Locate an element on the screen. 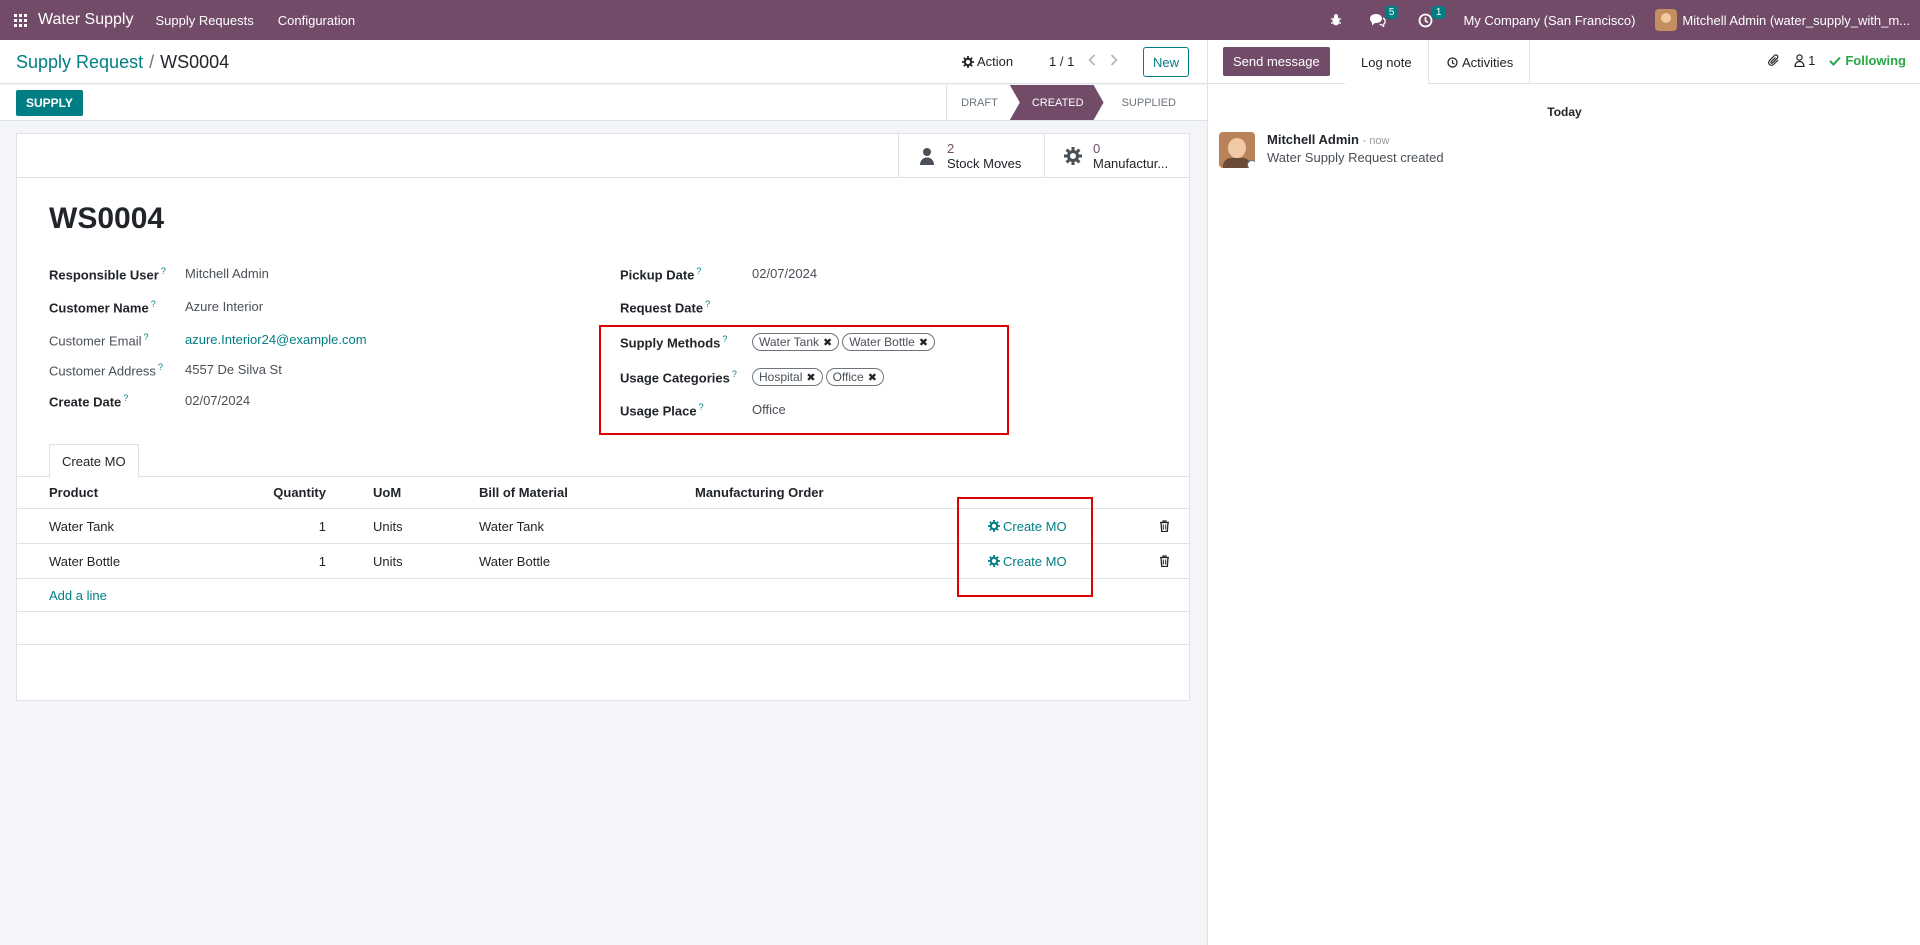 The image size is (1920, 945). header-uom: UoM is located at coordinates (387, 492).